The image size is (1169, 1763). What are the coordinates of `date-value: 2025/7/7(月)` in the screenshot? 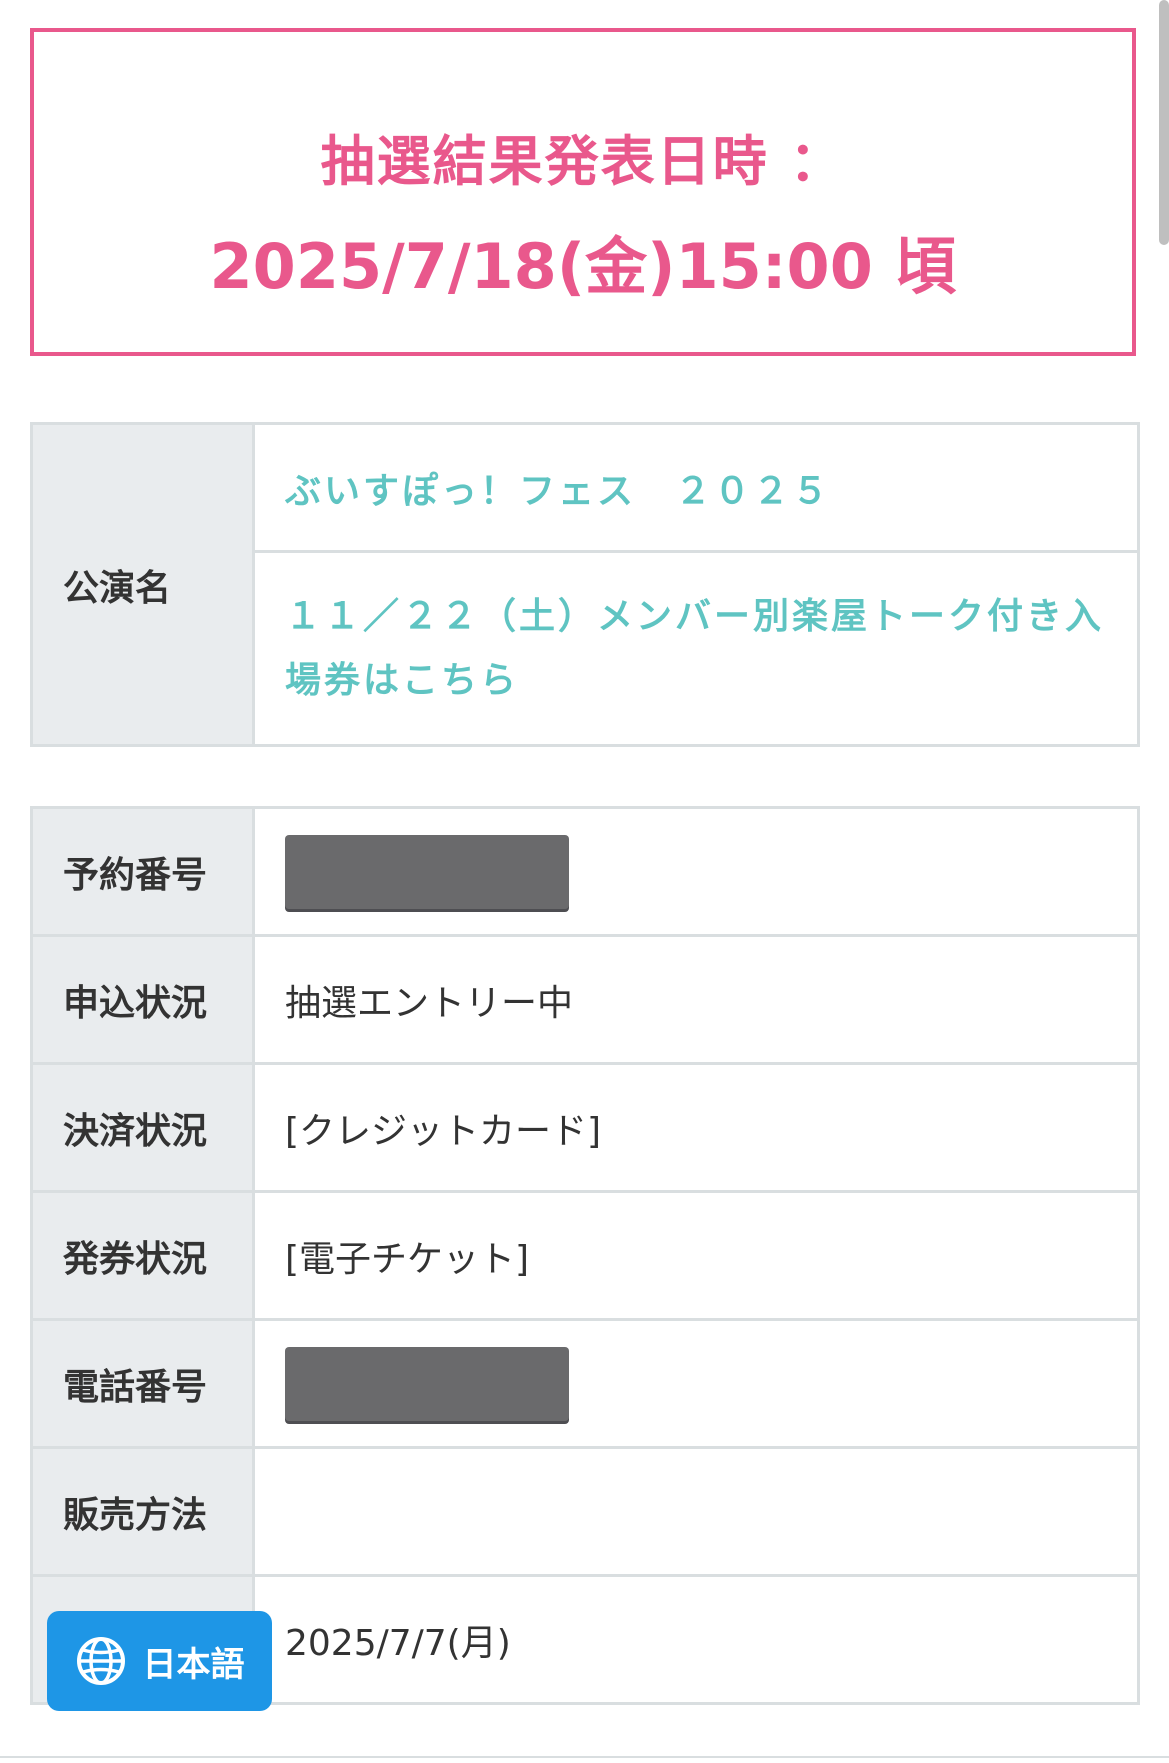 It's located at (696, 1639).